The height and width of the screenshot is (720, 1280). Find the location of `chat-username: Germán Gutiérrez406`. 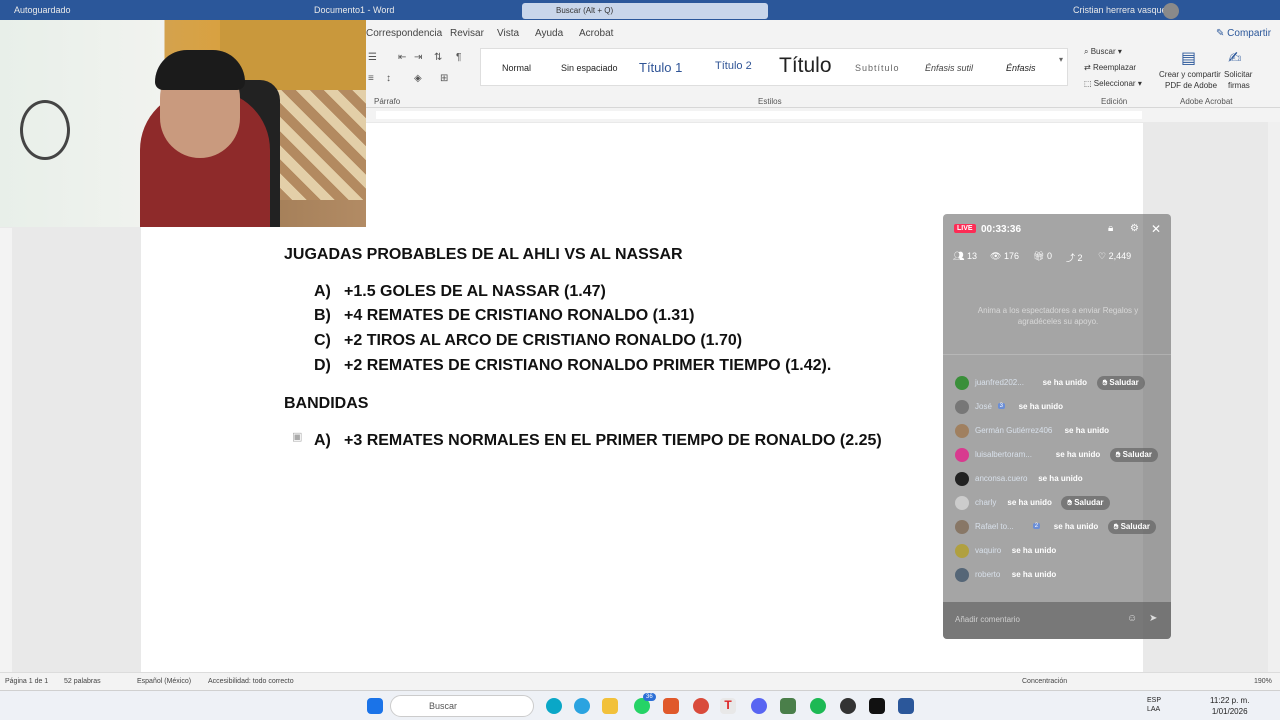

chat-username: Germán Gutiérrez406 is located at coordinates (1013, 430).